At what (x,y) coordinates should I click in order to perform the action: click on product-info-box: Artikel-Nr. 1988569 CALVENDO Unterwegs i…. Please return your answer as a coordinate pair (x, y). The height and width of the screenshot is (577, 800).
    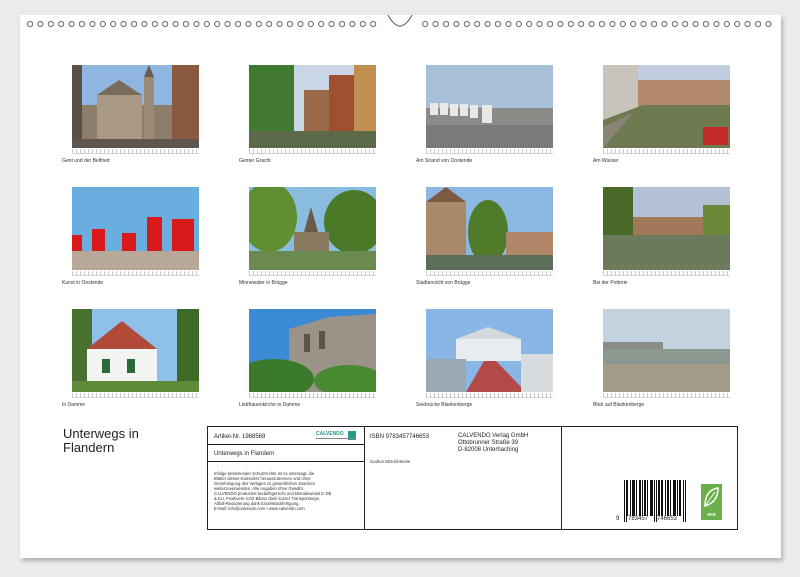
    Looking at the image, I should click on (472, 478).